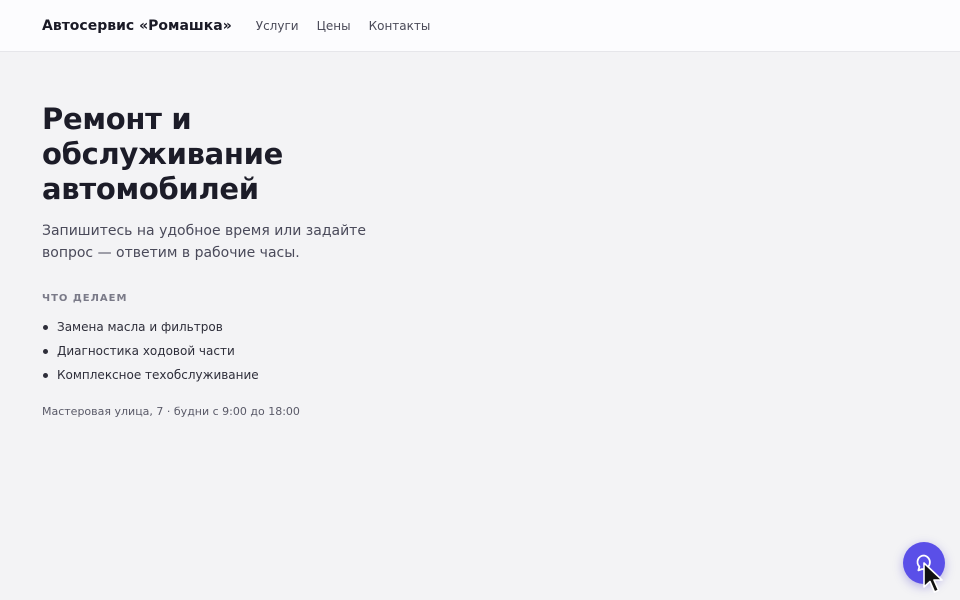 This screenshot has width=960, height=600. What do you see at coordinates (163, 154) in the screenshot?
I see `page-title: Ремонт и обслуживание автомобилей` at bounding box center [163, 154].